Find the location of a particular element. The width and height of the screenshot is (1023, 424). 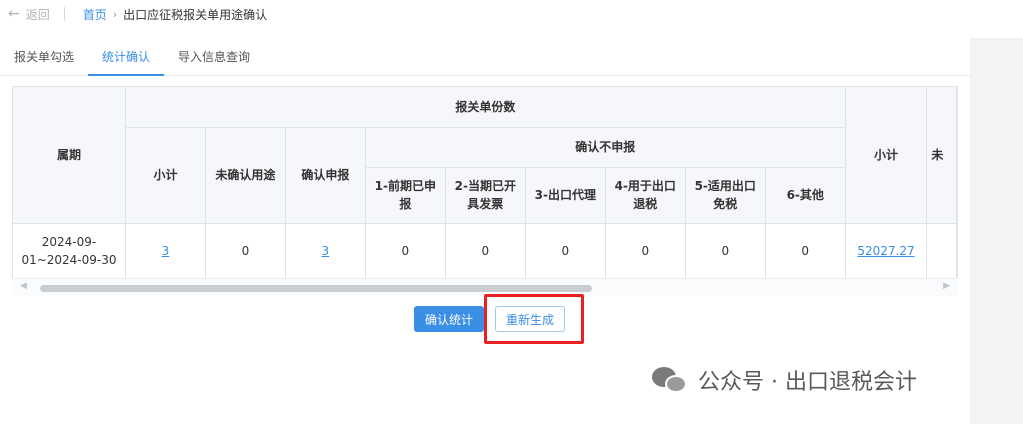

header-period: 属期 is located at coordinates (69, 155).